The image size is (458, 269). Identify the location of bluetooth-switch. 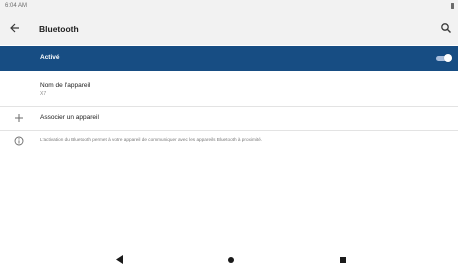
(444, 58).